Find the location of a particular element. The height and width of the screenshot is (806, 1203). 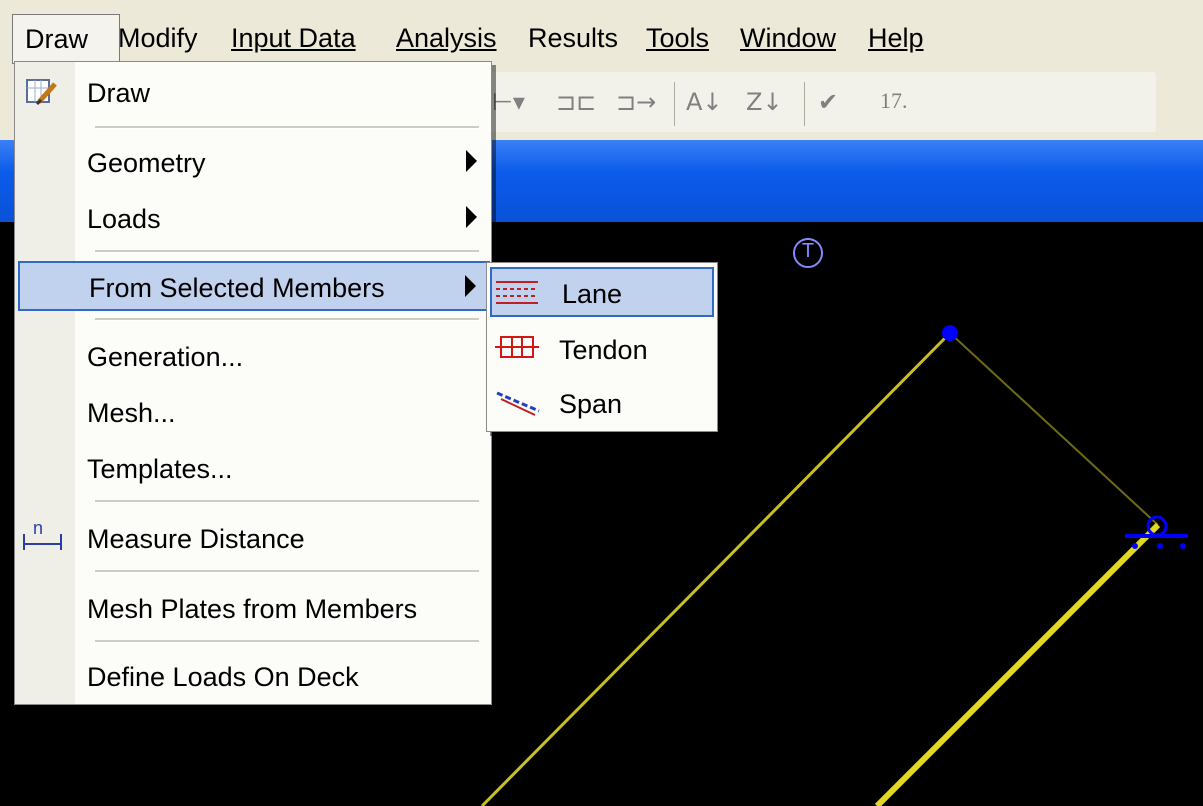

menu-analysis: Analysis is located at coordinates (446, 38).